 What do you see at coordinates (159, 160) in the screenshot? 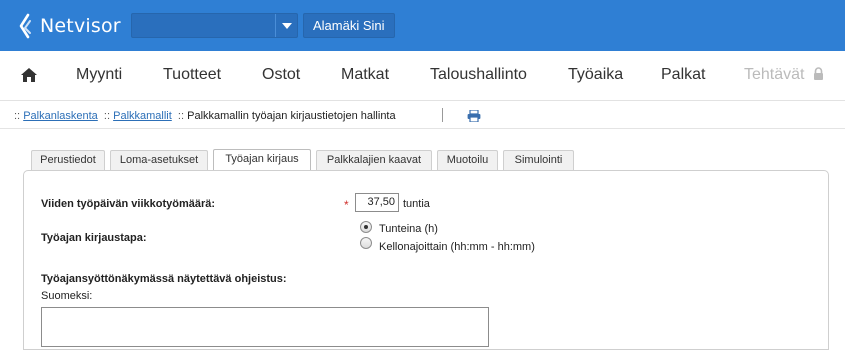
I see `tab-loma-asetukset: Loma-asetukset` at bounding box center [159, 160].